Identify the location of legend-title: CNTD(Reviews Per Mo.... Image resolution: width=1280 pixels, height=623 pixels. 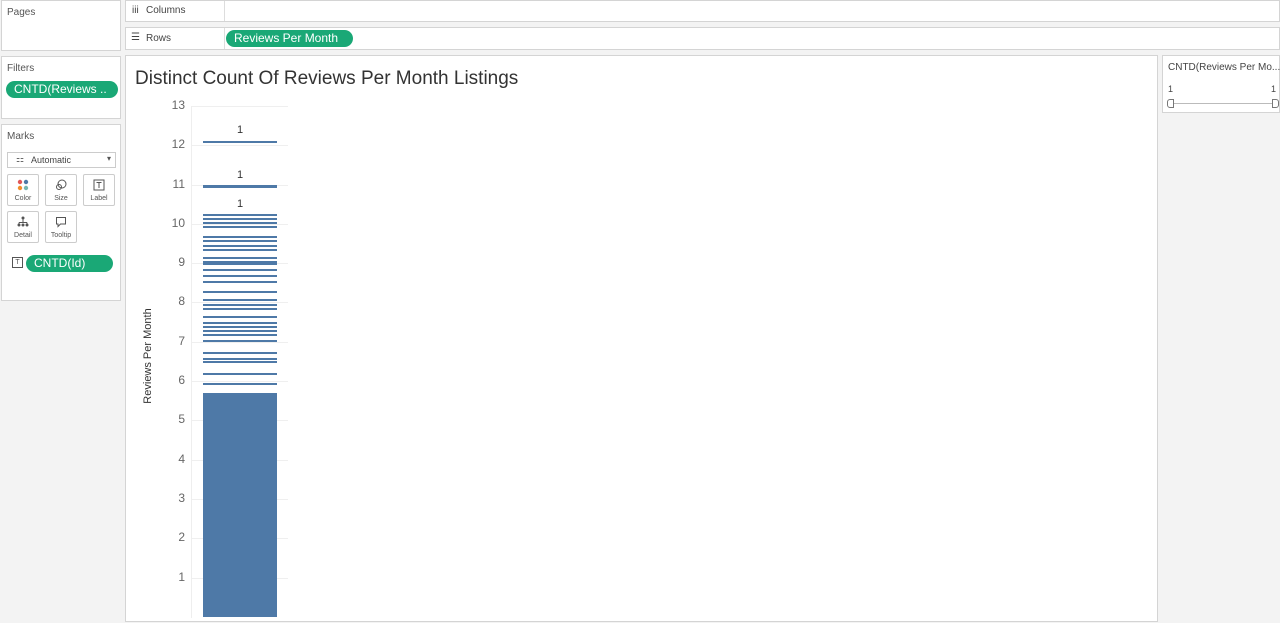
(1224, 67).